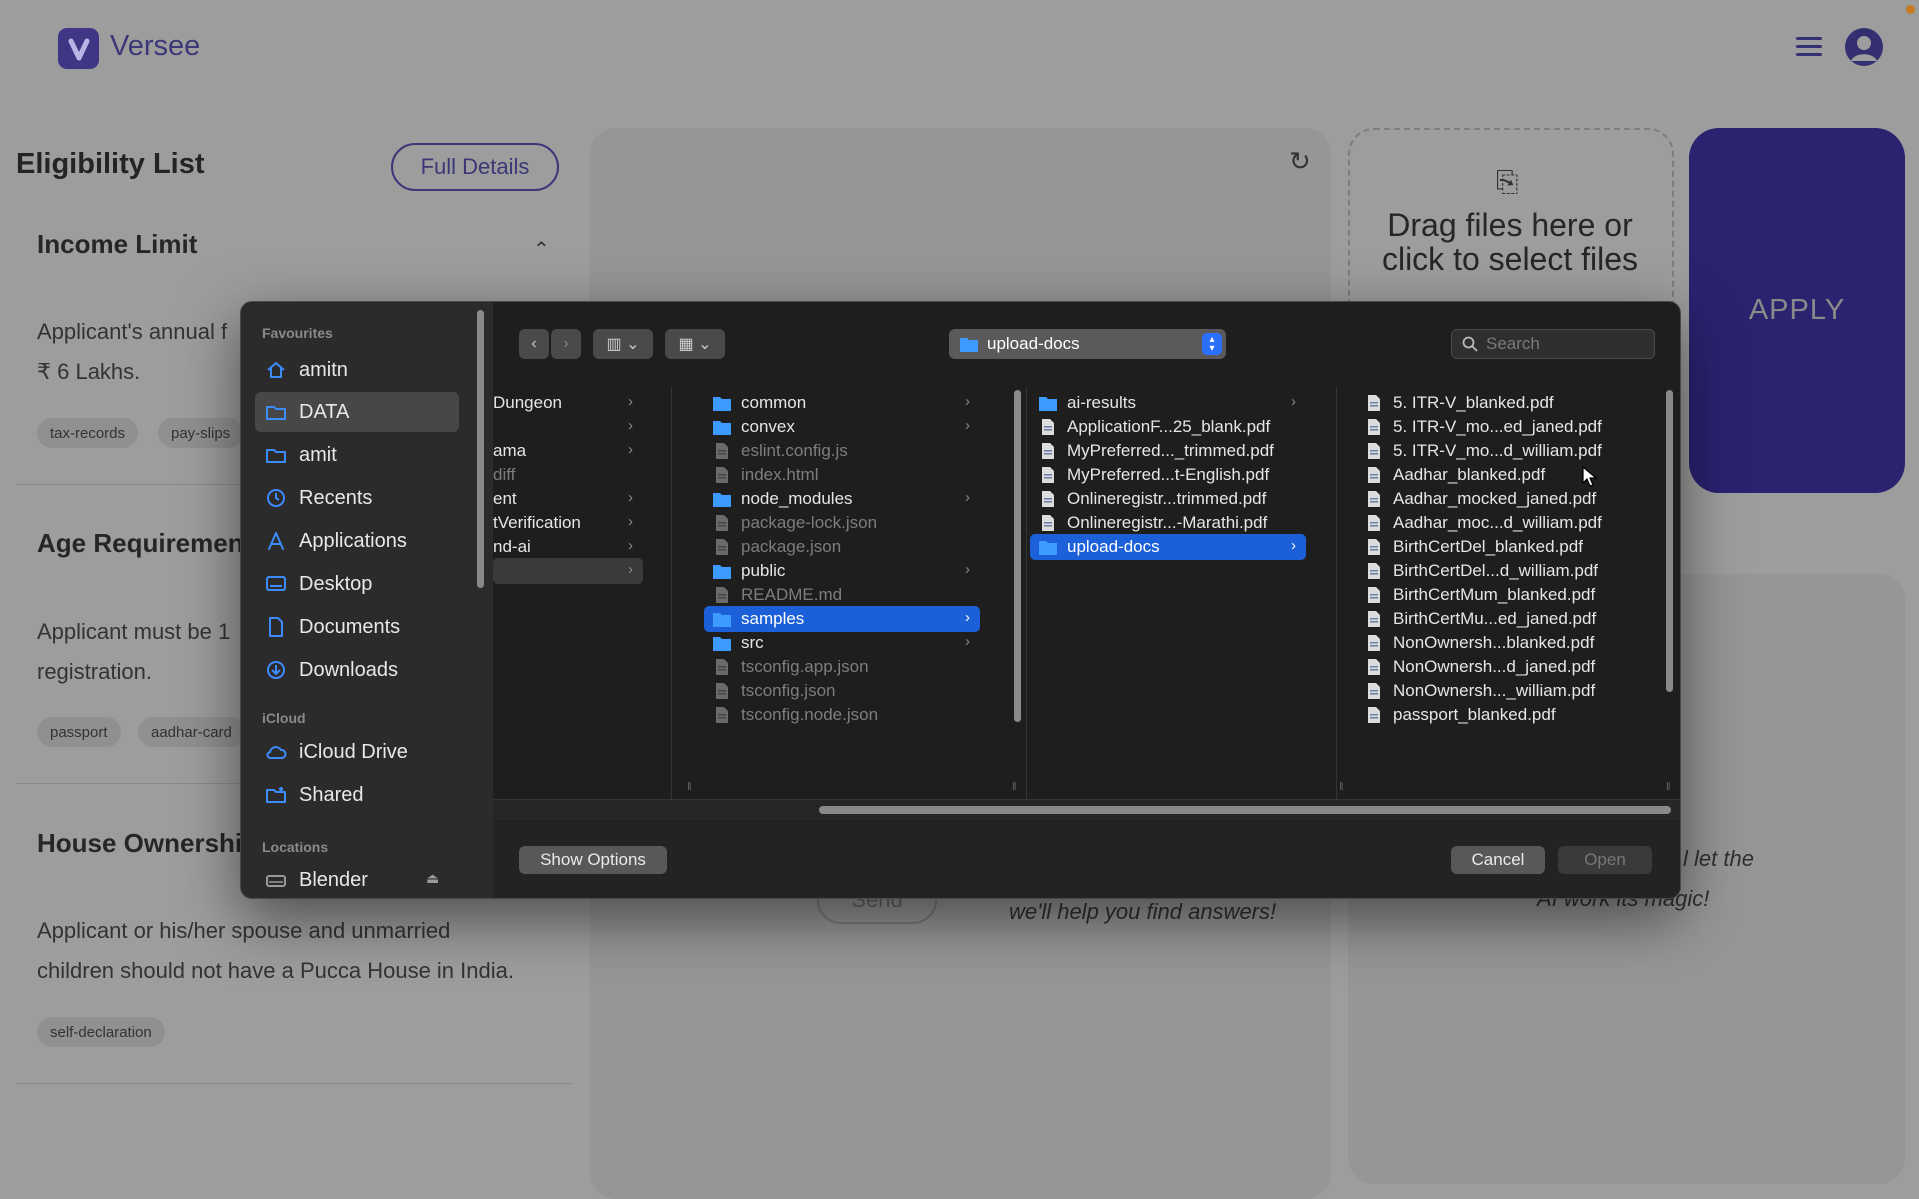  What do you see at coordinates (1168, 547) in the screenshot?
I see `folder-row: upload-docs ›` at bounding box center [1168, 547].